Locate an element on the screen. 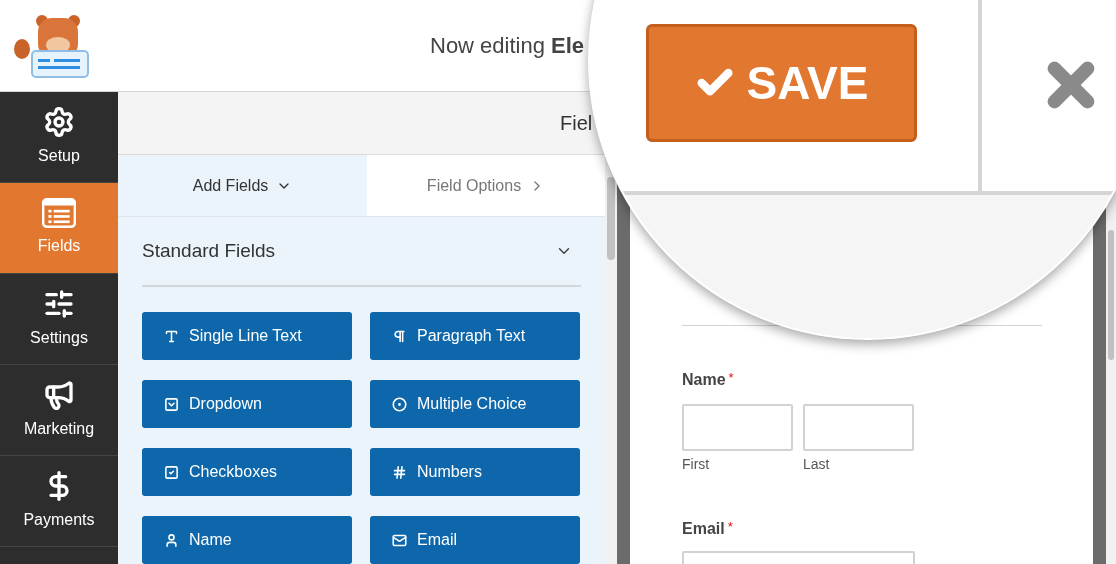  field-button: Checkboxes is located at coordinates (247, 472).